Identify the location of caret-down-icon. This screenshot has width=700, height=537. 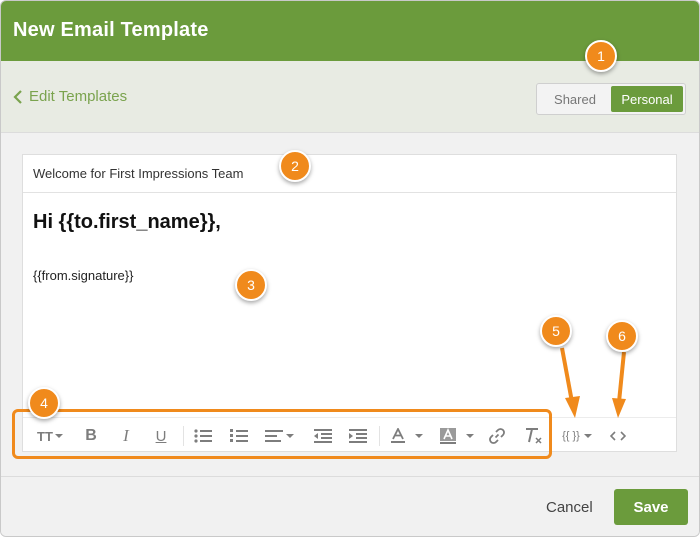
(587, 436).